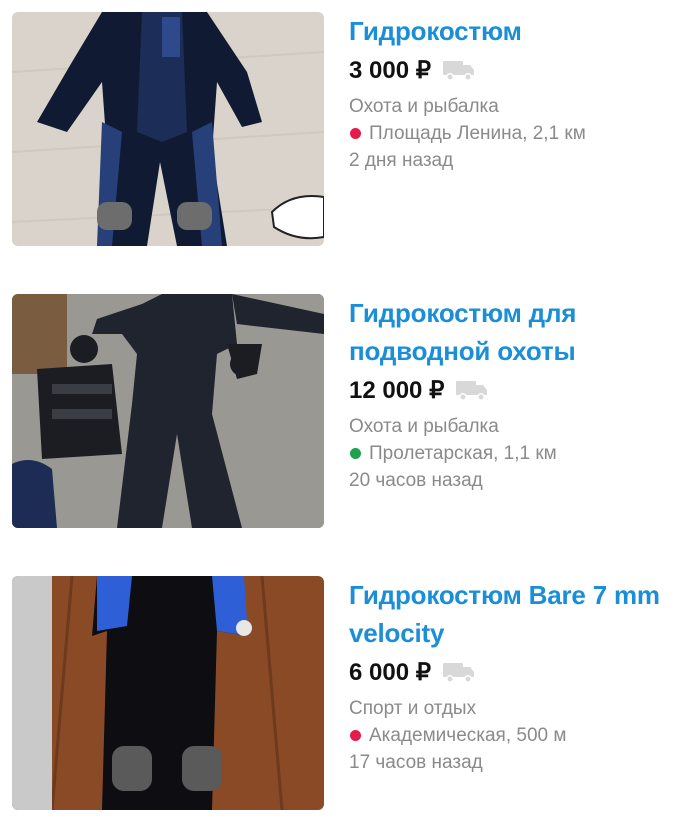 The height and width of the screenshot is (836, 681). Describe the element at coordinates (477, 133) in the screenshot. I see `location-label: Площадь Ленина, 2,1 км` at that location.